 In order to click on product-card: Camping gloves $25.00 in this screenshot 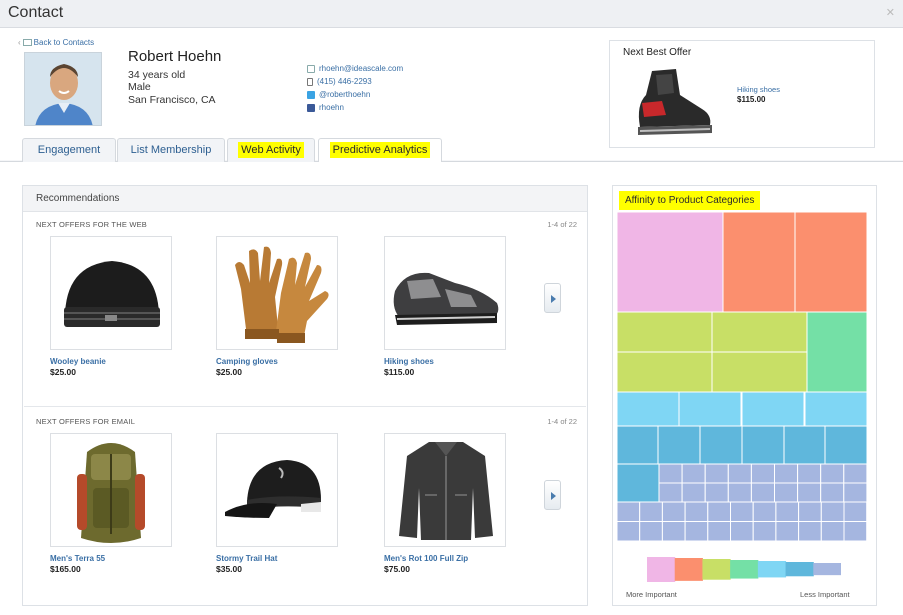, I will do `click(277, 306)`.